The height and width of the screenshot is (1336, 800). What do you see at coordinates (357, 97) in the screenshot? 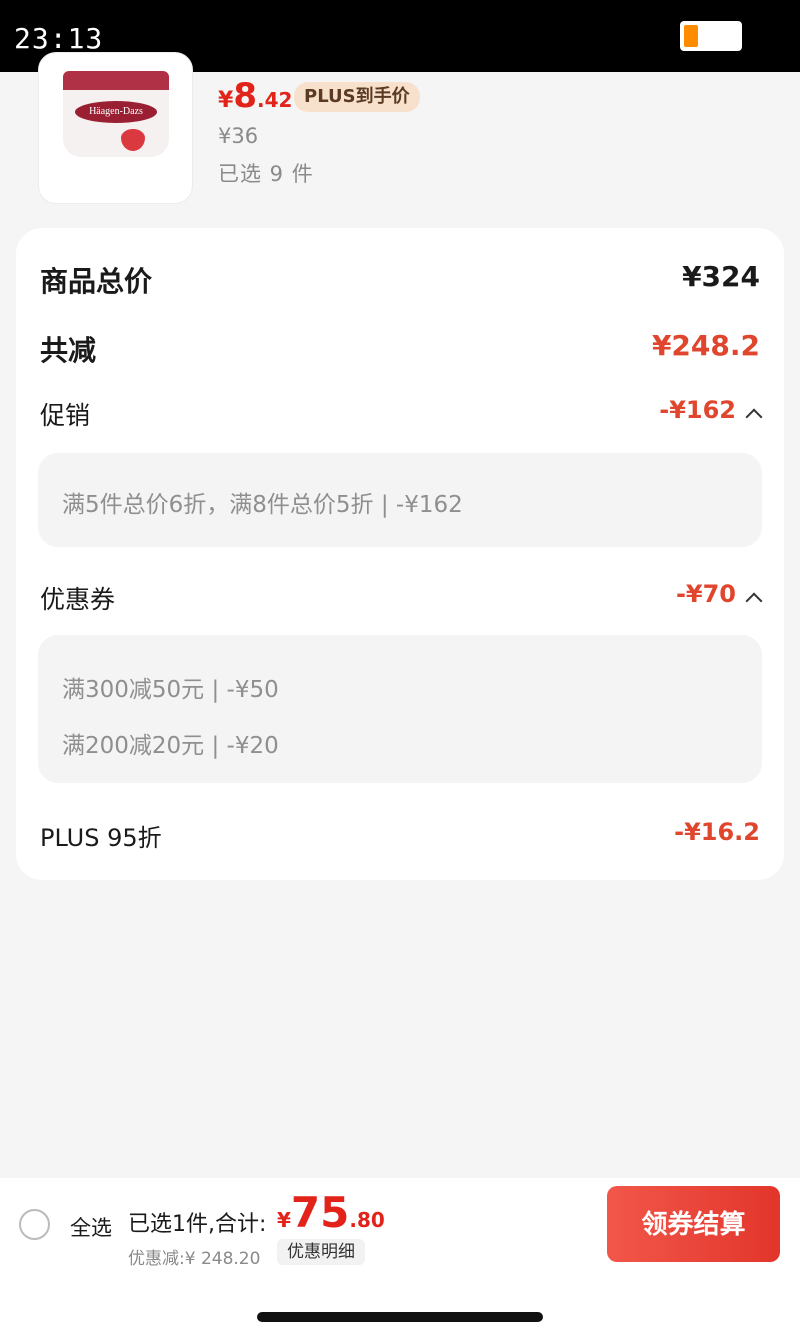
I see `plus-price-tag: PLUS到手价` at bounding box center [357, 97].